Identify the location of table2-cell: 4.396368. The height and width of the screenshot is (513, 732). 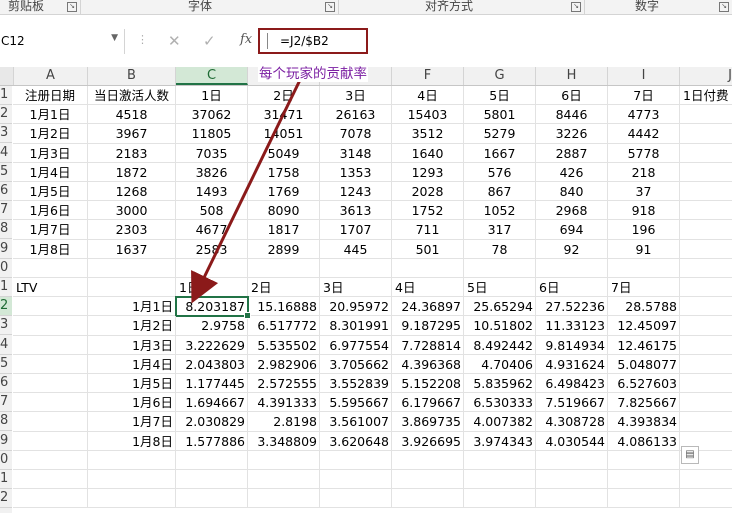
(428, 364).